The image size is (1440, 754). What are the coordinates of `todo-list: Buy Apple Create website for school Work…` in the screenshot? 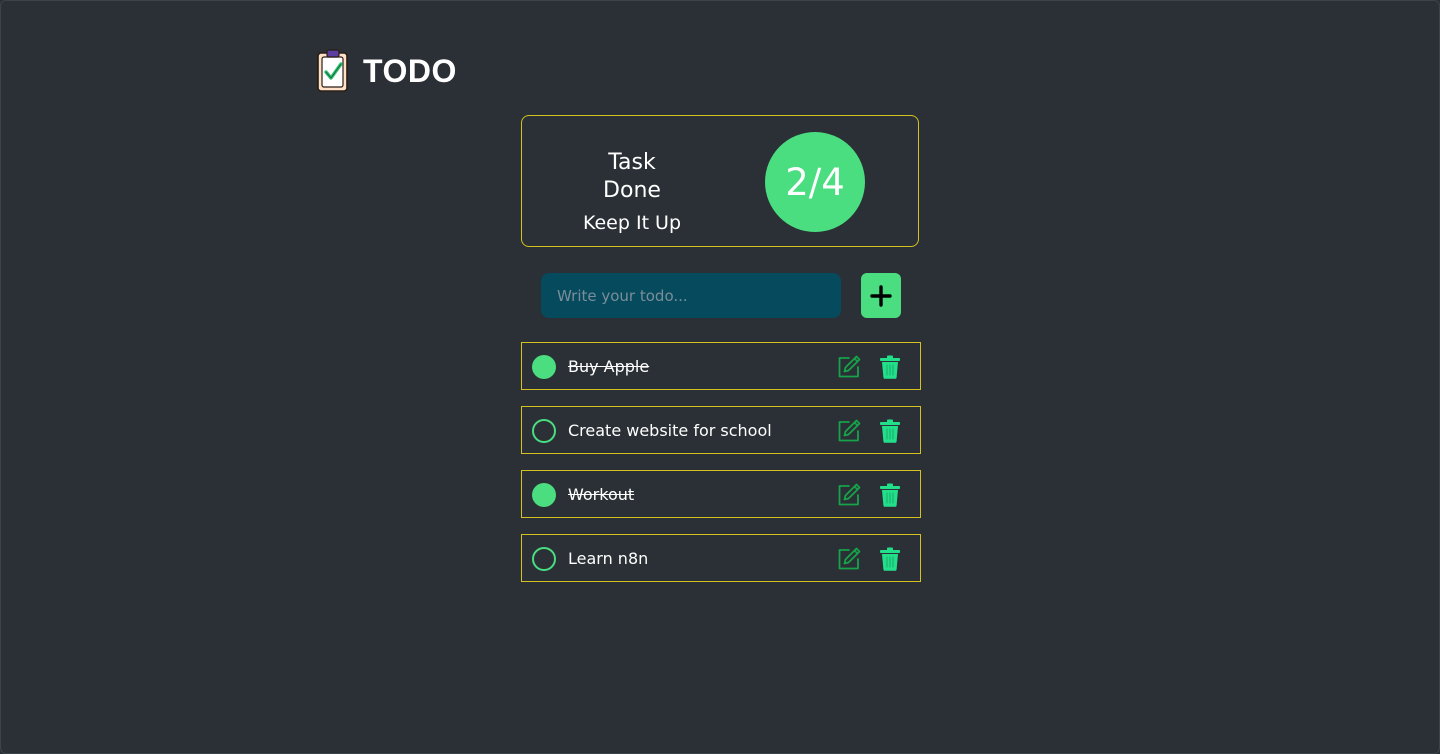 It's located at (721, 470).